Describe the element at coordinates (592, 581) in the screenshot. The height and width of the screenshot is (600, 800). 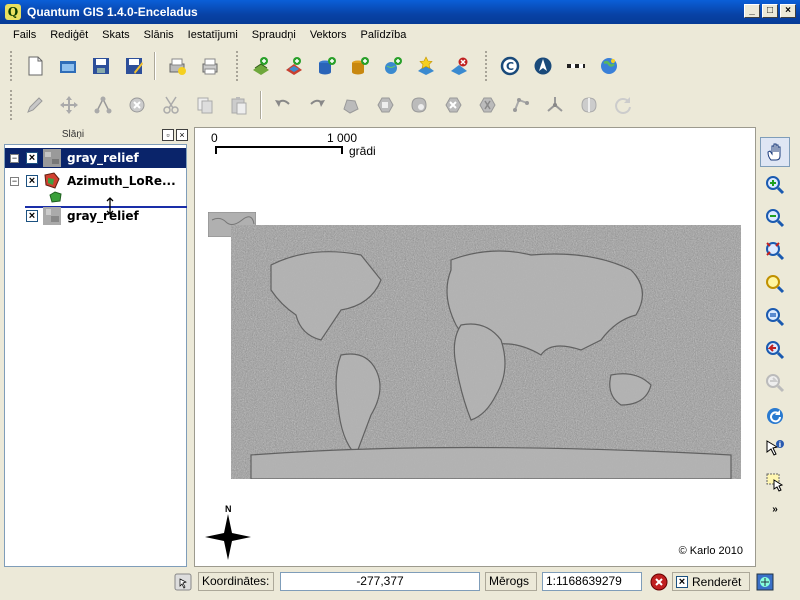
I see `scale-input: 1:1168639279` at that location.